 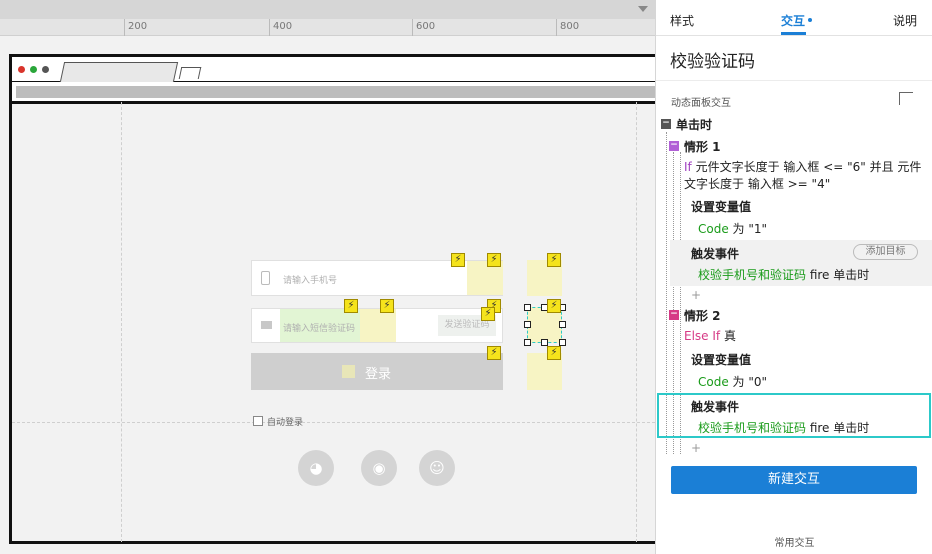 I want to click on sms-placeholder: 请输入短信验证码, so click(x=319, y=329).